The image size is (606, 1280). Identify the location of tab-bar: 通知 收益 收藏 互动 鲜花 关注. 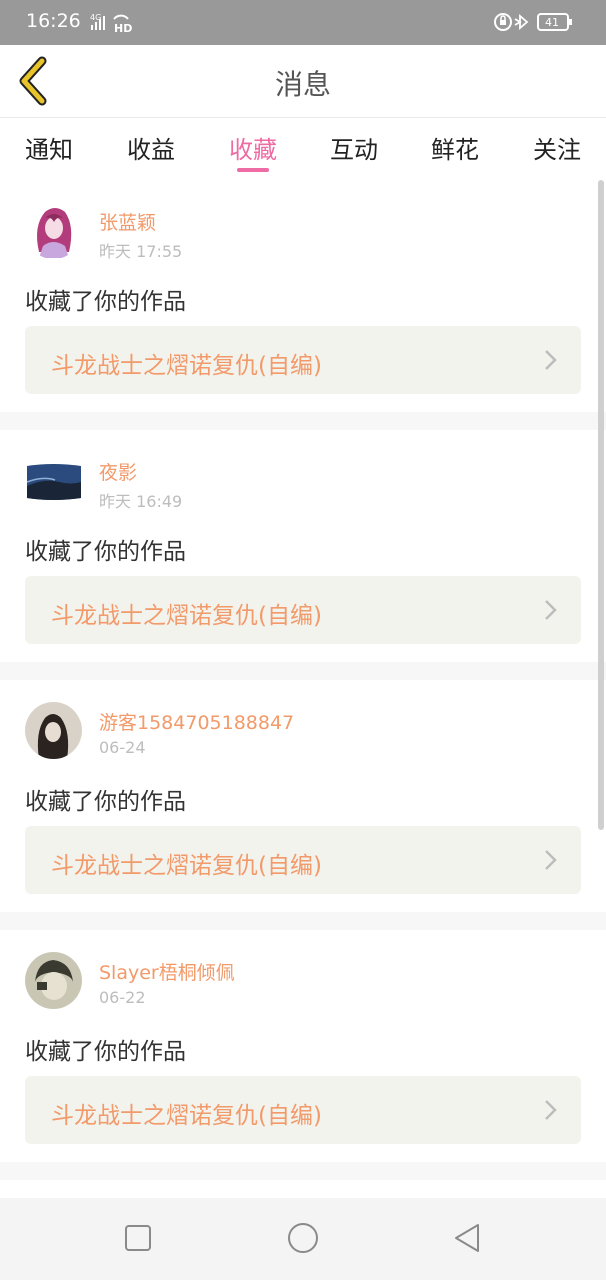
(303, 149).